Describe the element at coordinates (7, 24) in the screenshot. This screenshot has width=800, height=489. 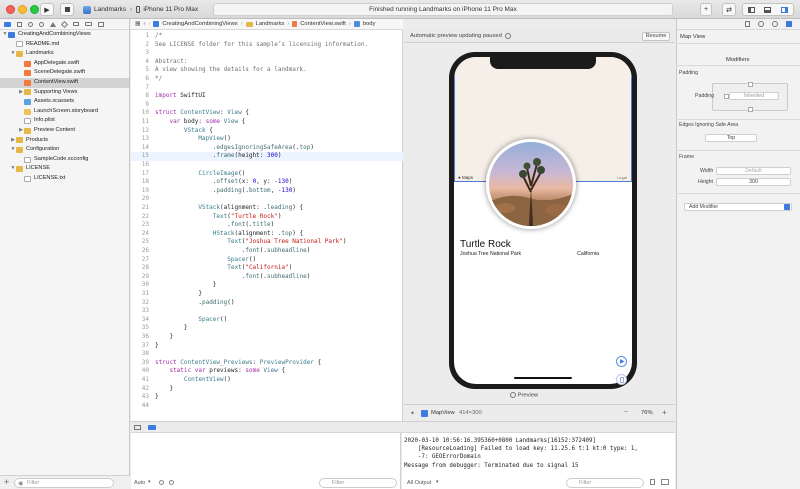
I see `folder-icon` at that location.